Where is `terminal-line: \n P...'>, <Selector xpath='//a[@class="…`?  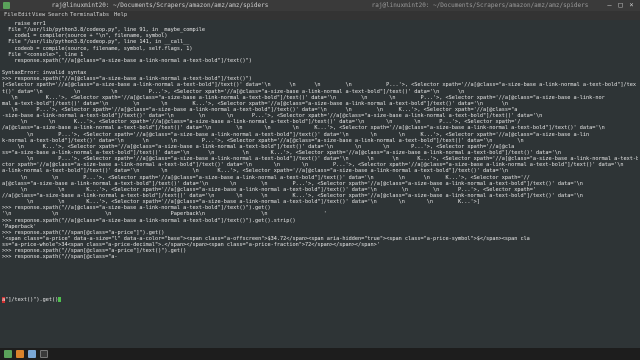 terminal-line: \n P...'>, <Selector xpath='//a[@class="… is located at coordinates (296, 134).